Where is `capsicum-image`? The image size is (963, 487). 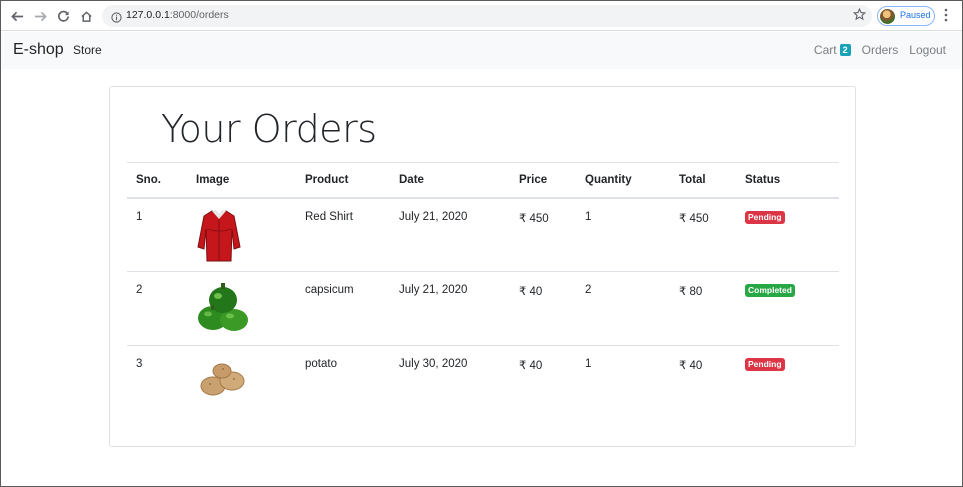
capsicum-image is located at coordinates (223, 307).